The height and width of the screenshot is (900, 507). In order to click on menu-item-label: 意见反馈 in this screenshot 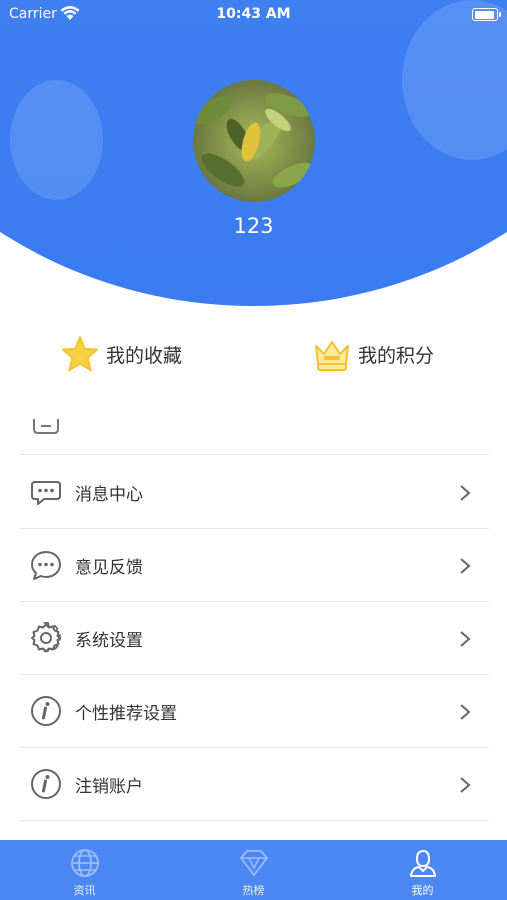, I will do `click(109, 567)`.